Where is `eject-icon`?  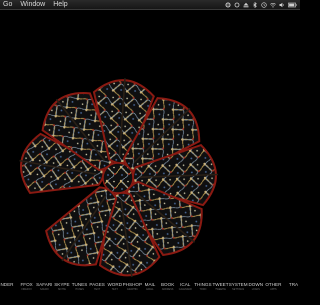
eject-icon is located at coordinates (246, 5).